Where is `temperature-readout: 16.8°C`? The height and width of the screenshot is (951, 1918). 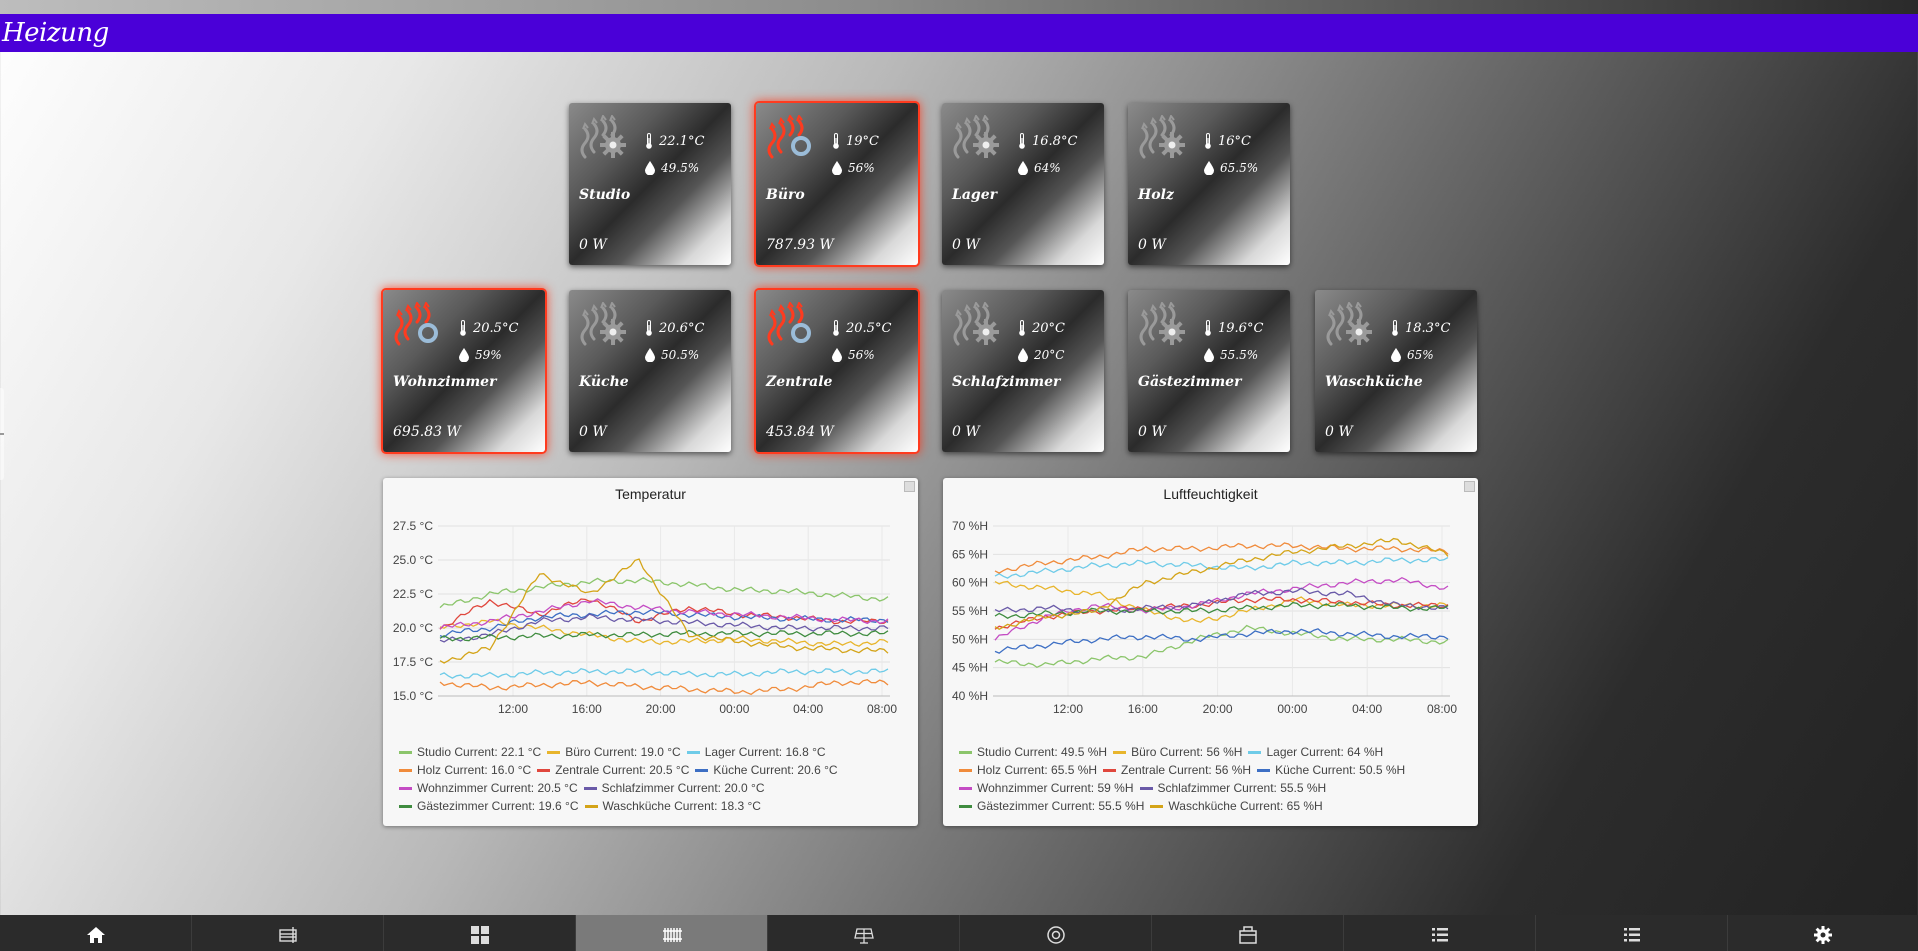
temperature-readout: 16.8°C is located at coordinates (1047, 141).